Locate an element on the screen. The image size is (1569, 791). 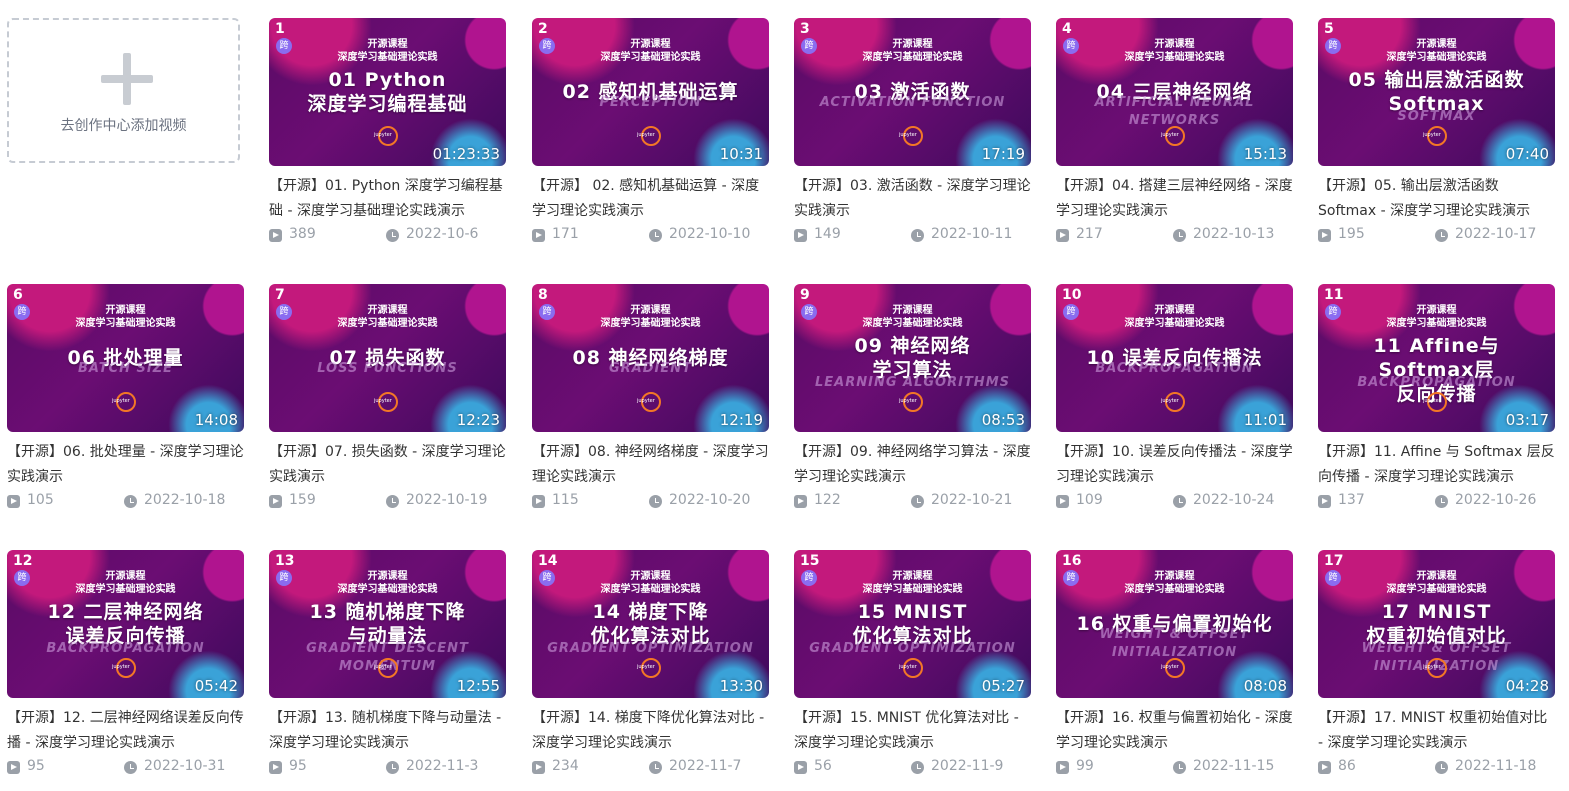
video-meta: 105 2022-10-18 is located at coordinates (125, 502).